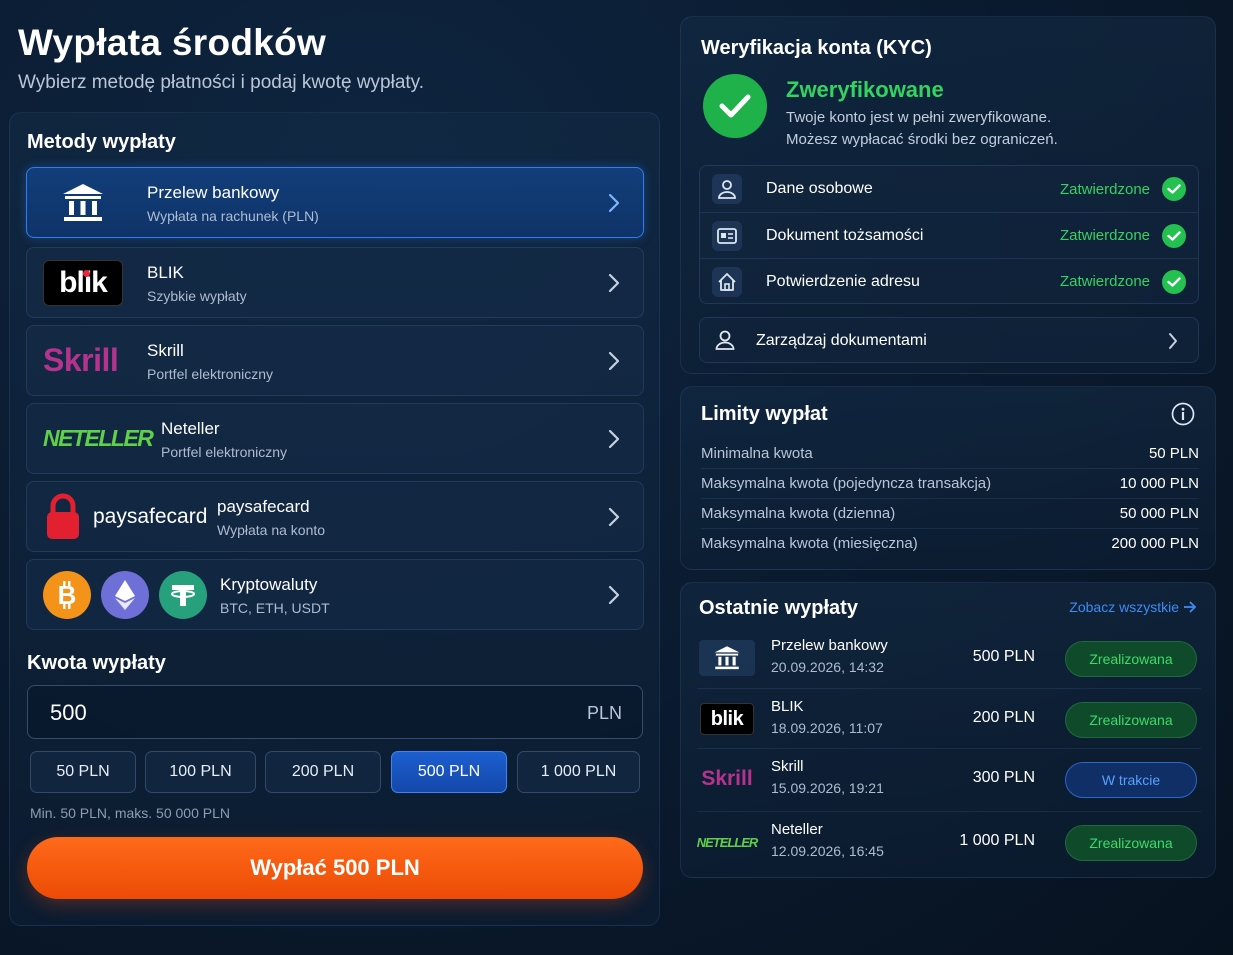  I want to click on ethereum-icon, so click(125, 594).